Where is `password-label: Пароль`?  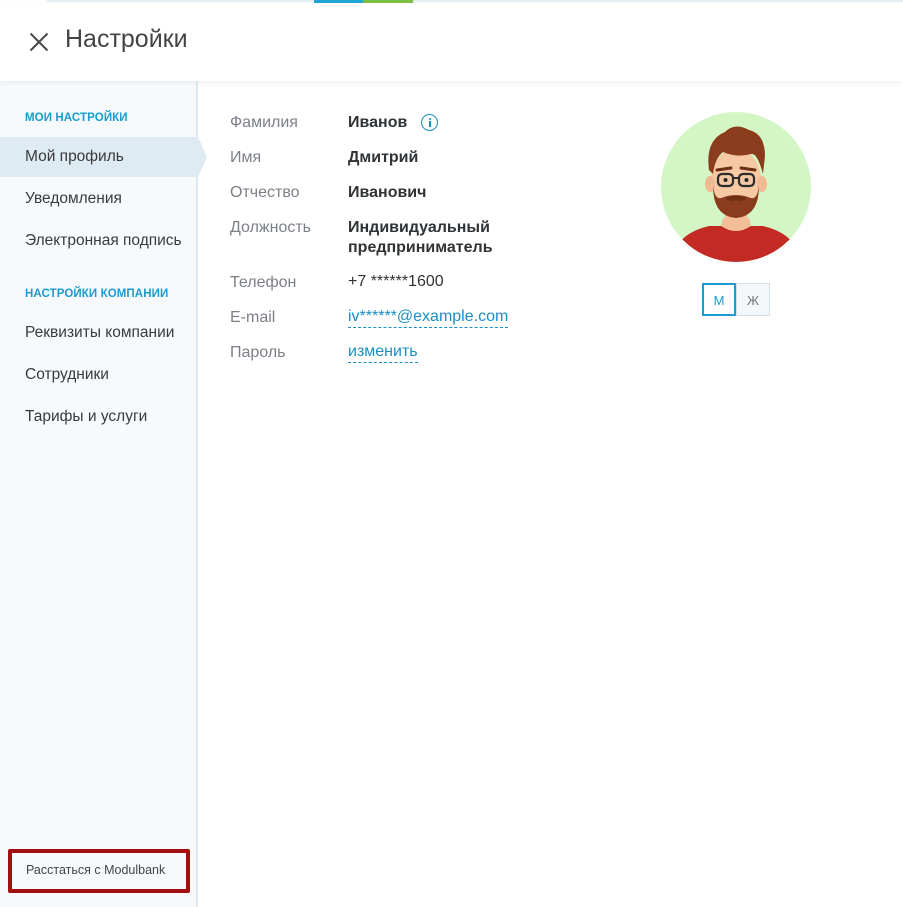
password-label: Пароль is located at coordinates (258, 352).